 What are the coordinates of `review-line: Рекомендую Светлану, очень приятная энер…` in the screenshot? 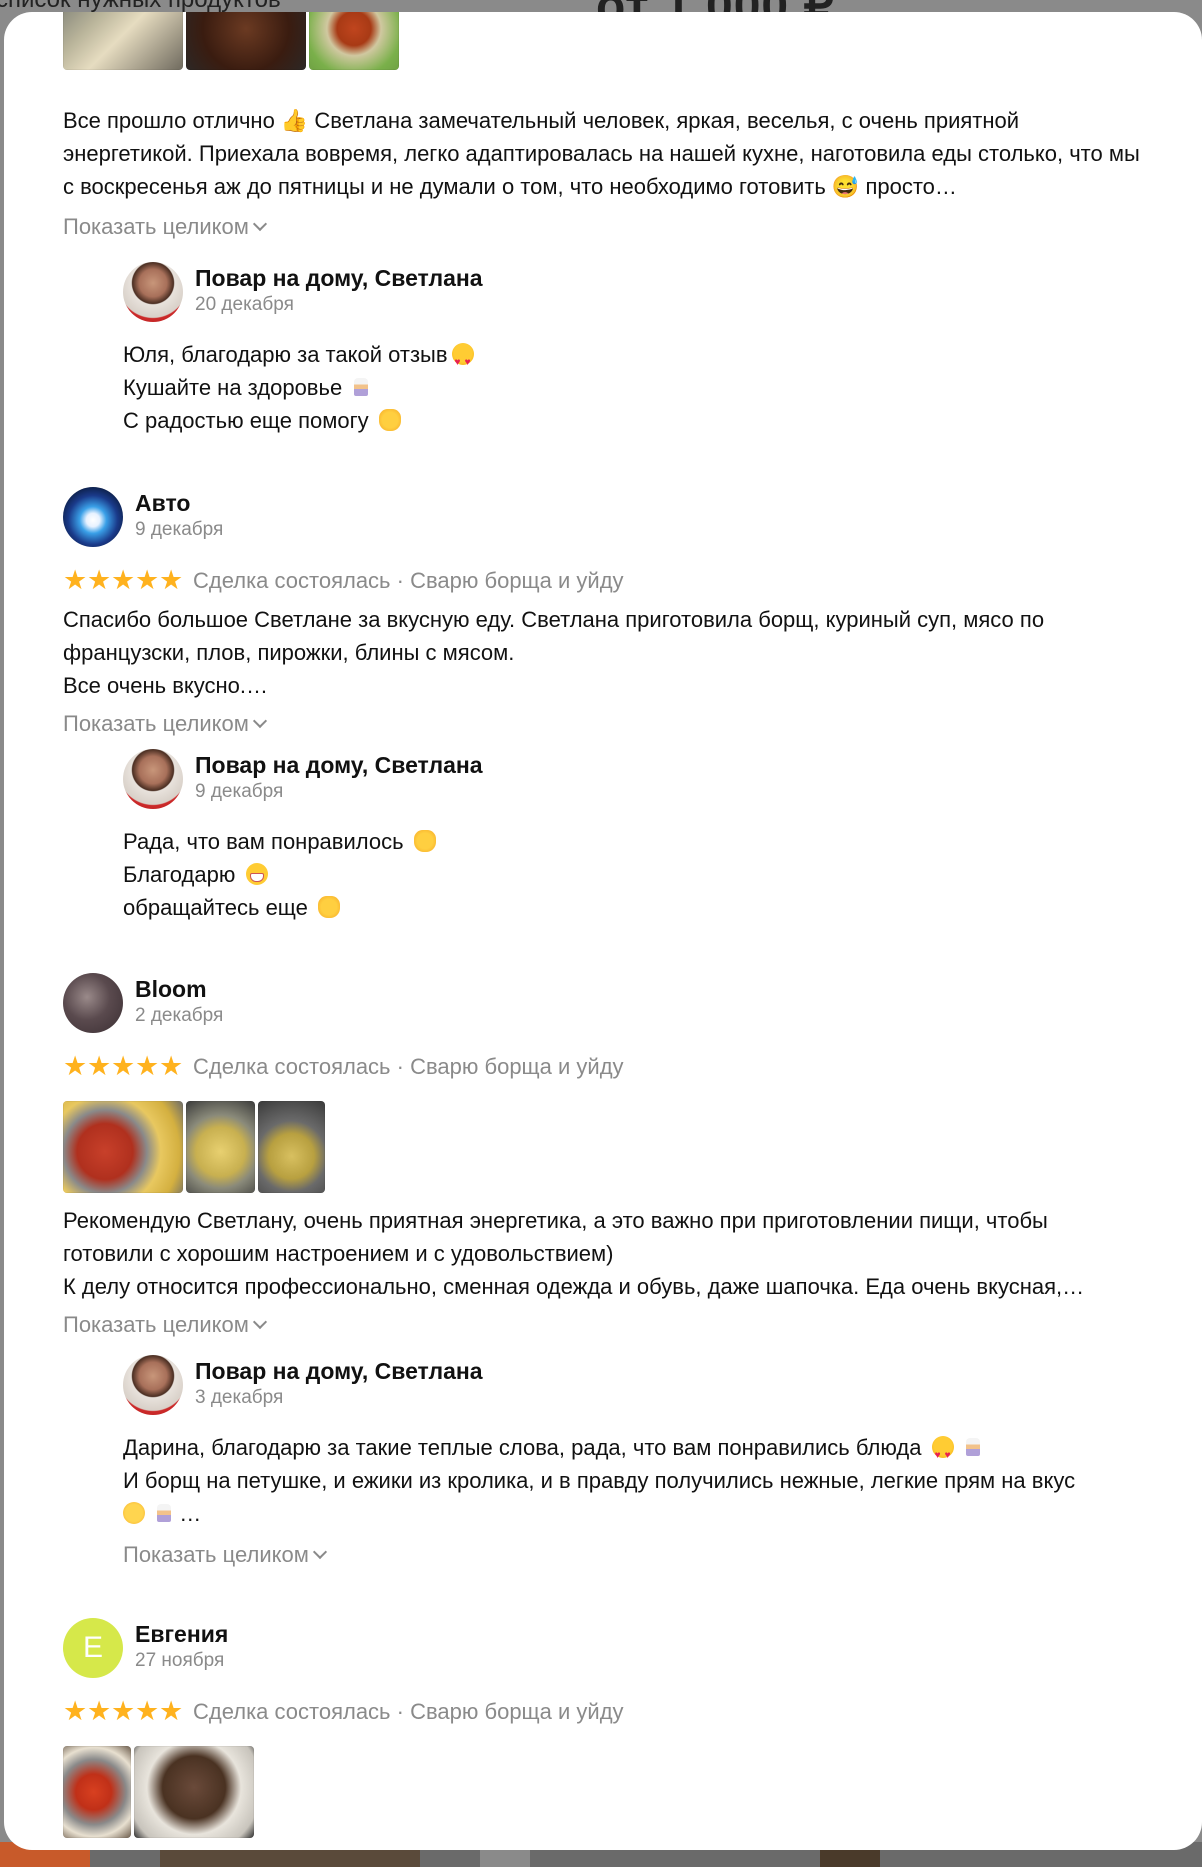 It's located at (555, 1237).